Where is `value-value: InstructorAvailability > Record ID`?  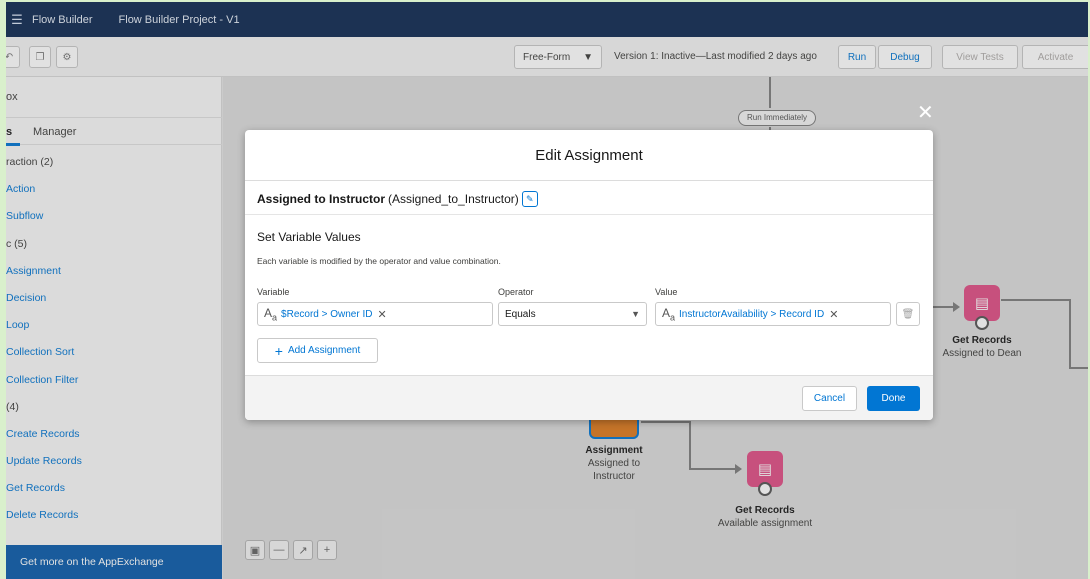
value-value: InstructorAvailability > Record ID is located at coordinates (752, 314).